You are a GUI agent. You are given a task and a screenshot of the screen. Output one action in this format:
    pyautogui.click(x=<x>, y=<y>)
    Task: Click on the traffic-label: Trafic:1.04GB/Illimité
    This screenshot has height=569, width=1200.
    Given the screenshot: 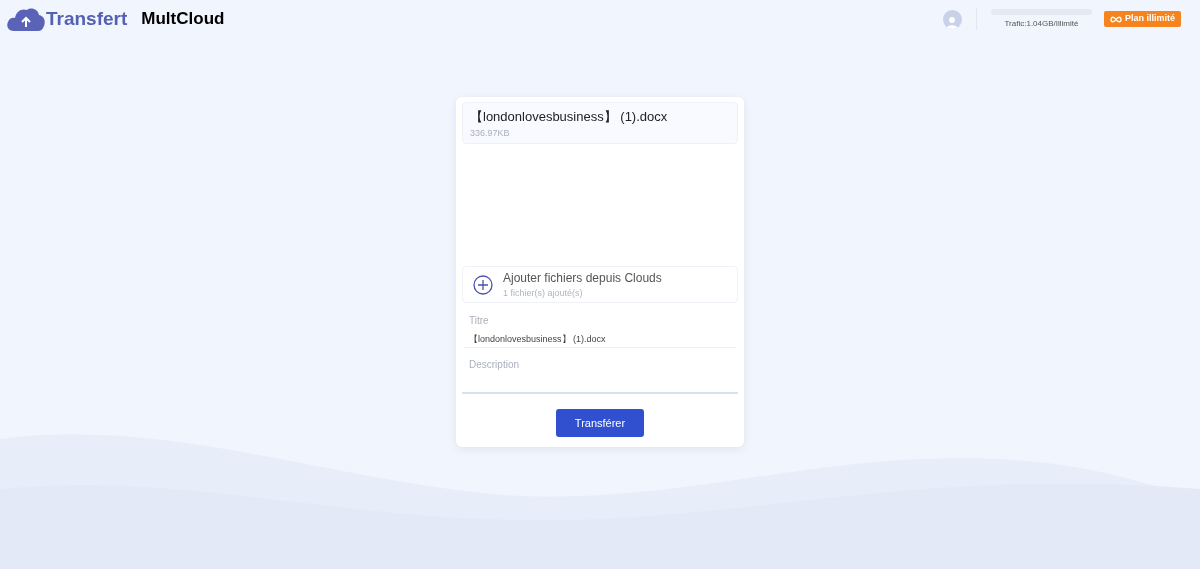 What is the action you would take?
    pyautogui.click(x=1041, y=23)
    